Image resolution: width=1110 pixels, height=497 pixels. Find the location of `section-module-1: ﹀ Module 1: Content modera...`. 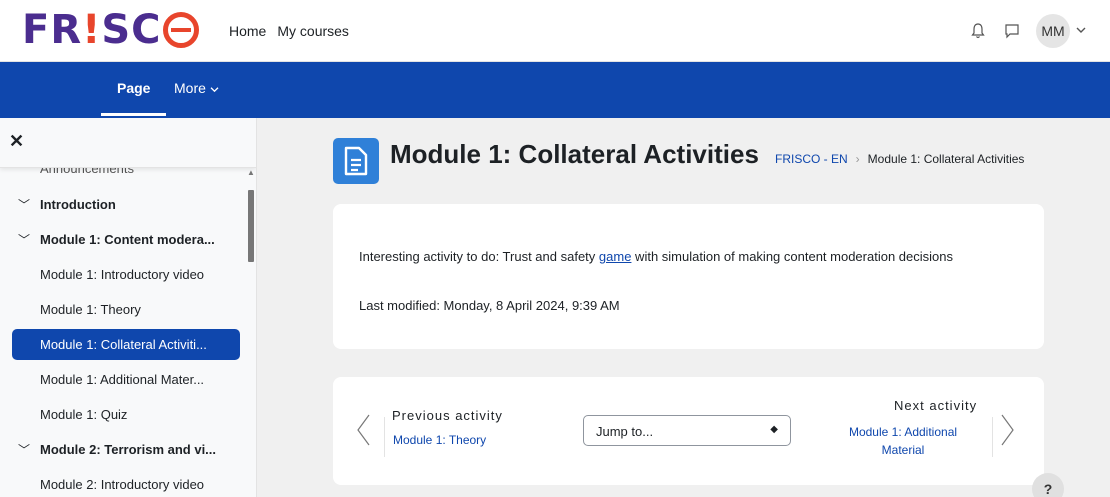

section-module-1: ﹀ Module 1: Content modera... is located at coordinates (128, 239).